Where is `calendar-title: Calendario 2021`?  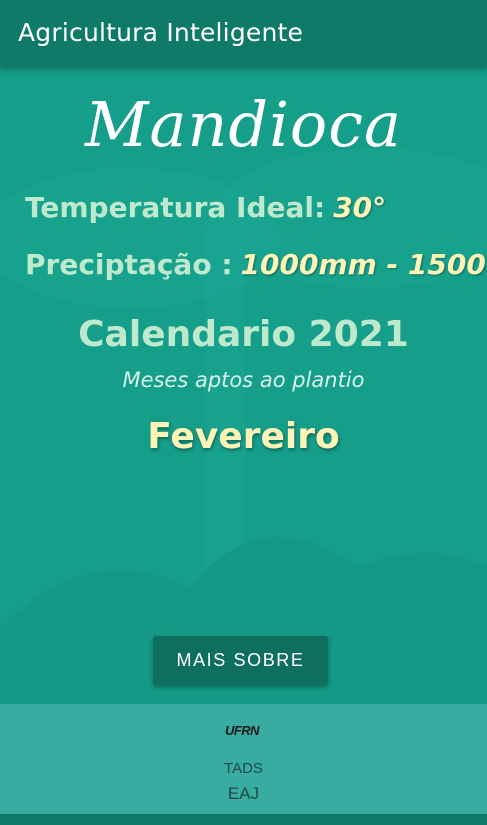
calendar-title: Calendario 2021 is located at coordinates (243, 334).